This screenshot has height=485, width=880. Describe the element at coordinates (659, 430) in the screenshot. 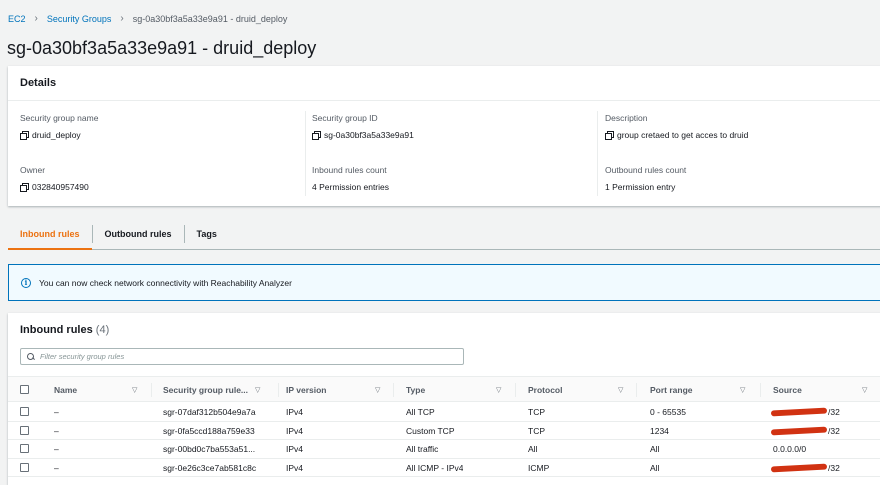

I see `cell-port-range: 1234` at that location.